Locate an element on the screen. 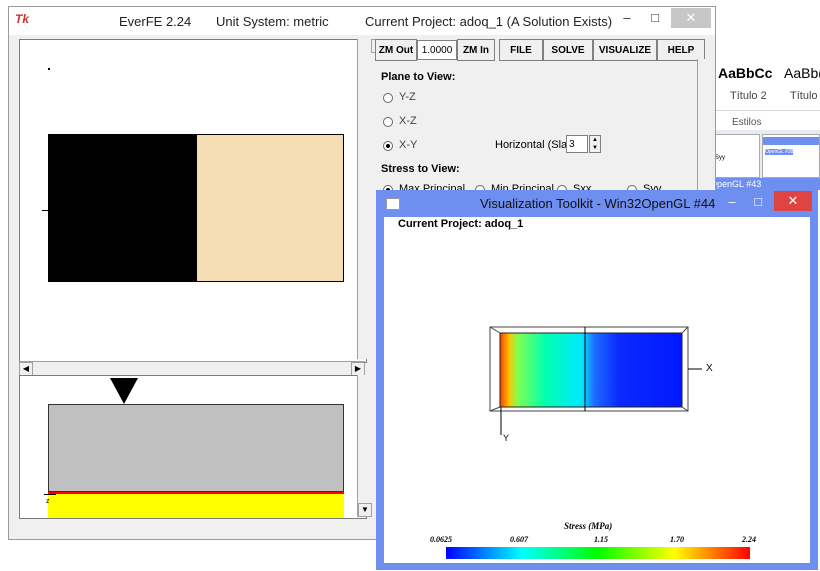 The width and height of the screenshot is (820, 571). slab-spinner: ▲ ▼ is located at coordinates (595, 144).